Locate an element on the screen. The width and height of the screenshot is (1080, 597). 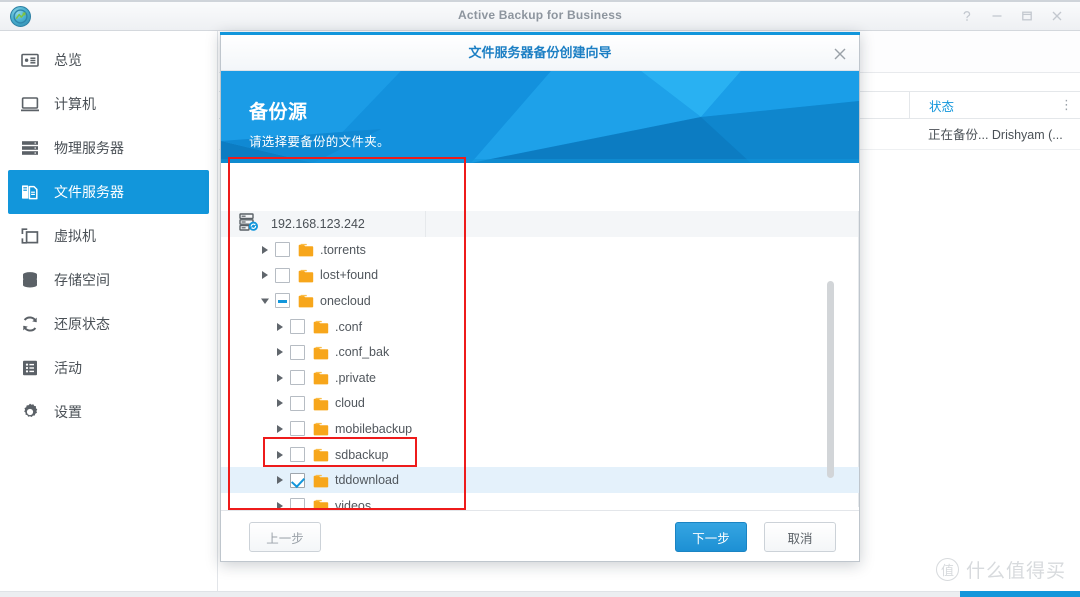
sidebar-item-label: 计算机 is located at coordinates (75, 104).